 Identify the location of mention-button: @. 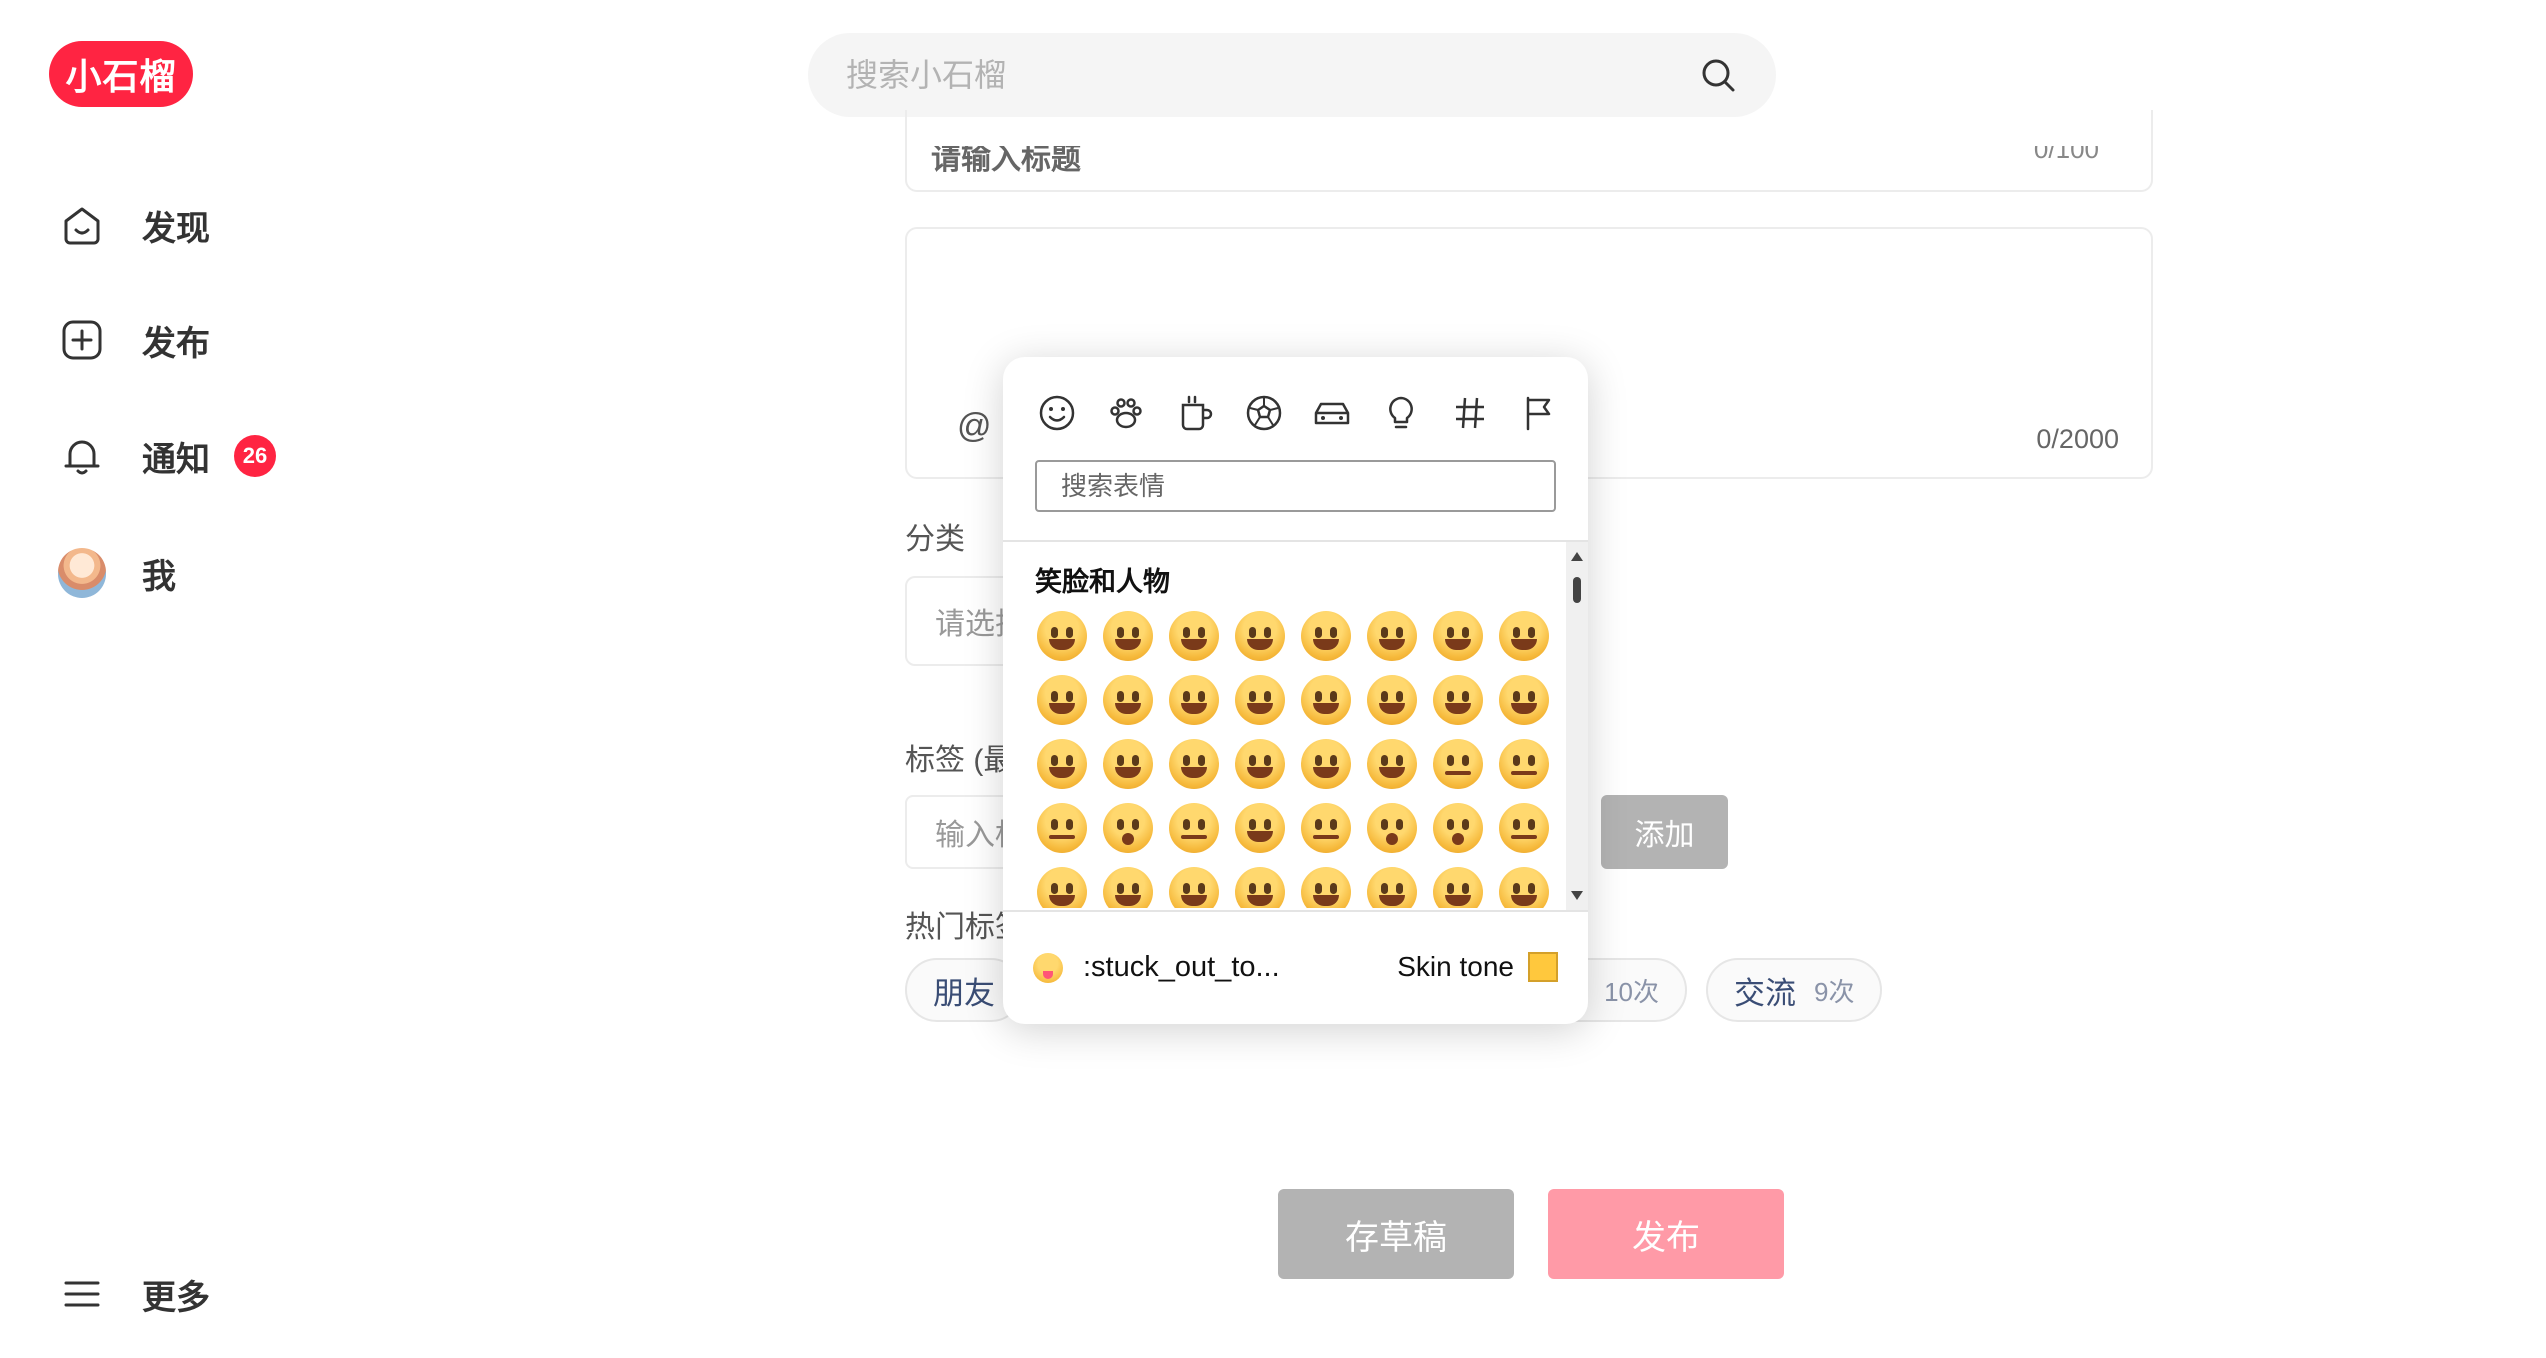
(974, 426).